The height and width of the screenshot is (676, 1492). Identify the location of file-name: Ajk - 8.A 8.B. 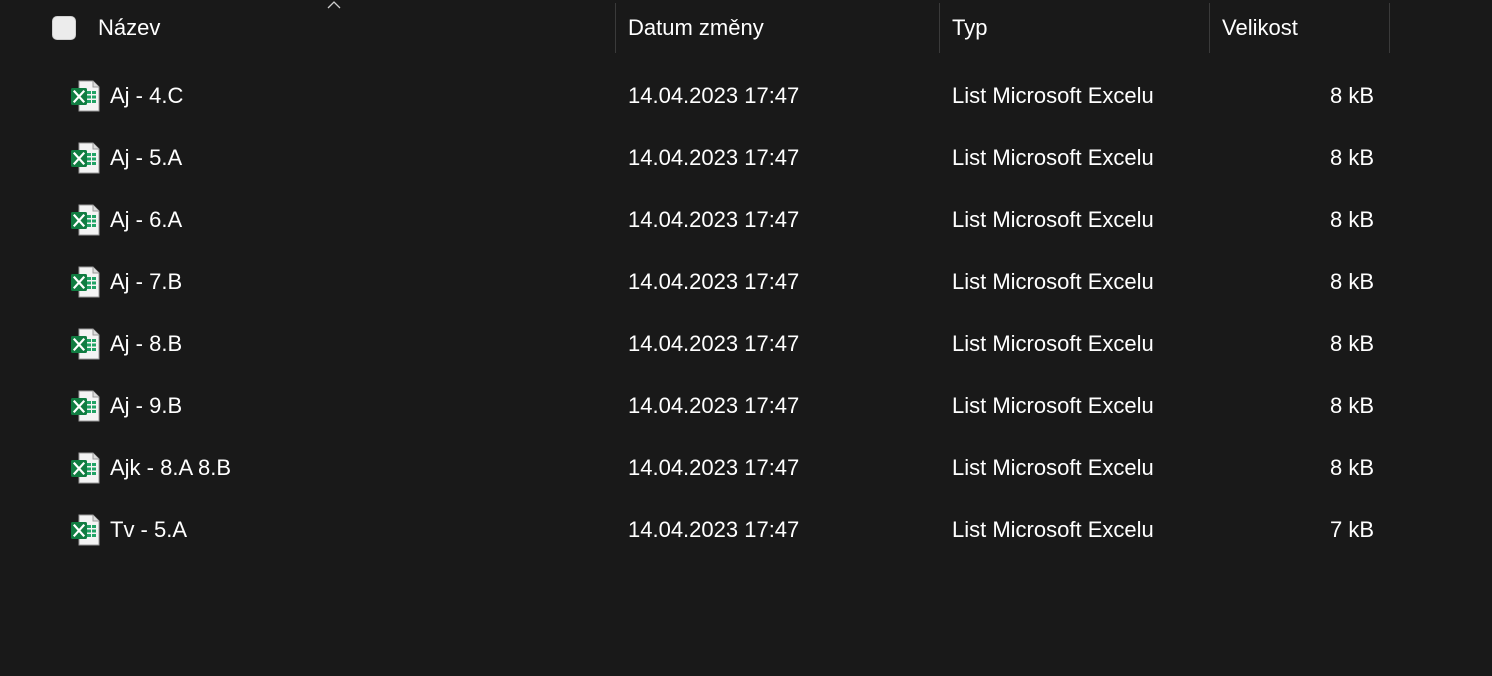
(170, 468).